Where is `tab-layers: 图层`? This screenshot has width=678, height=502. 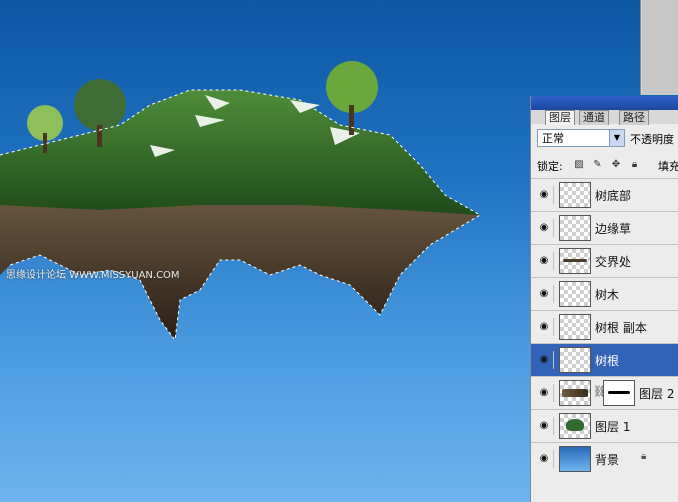 tab-layers: 图层 is located at coordinates (560, 117).